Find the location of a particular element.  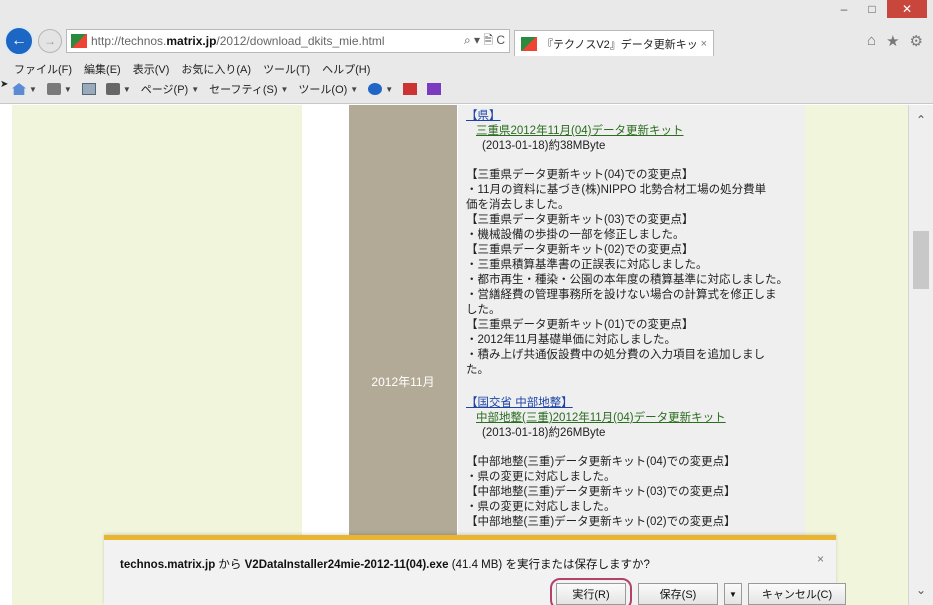

save-dropdown-button: ▼ is located at coordinates (733, 594).